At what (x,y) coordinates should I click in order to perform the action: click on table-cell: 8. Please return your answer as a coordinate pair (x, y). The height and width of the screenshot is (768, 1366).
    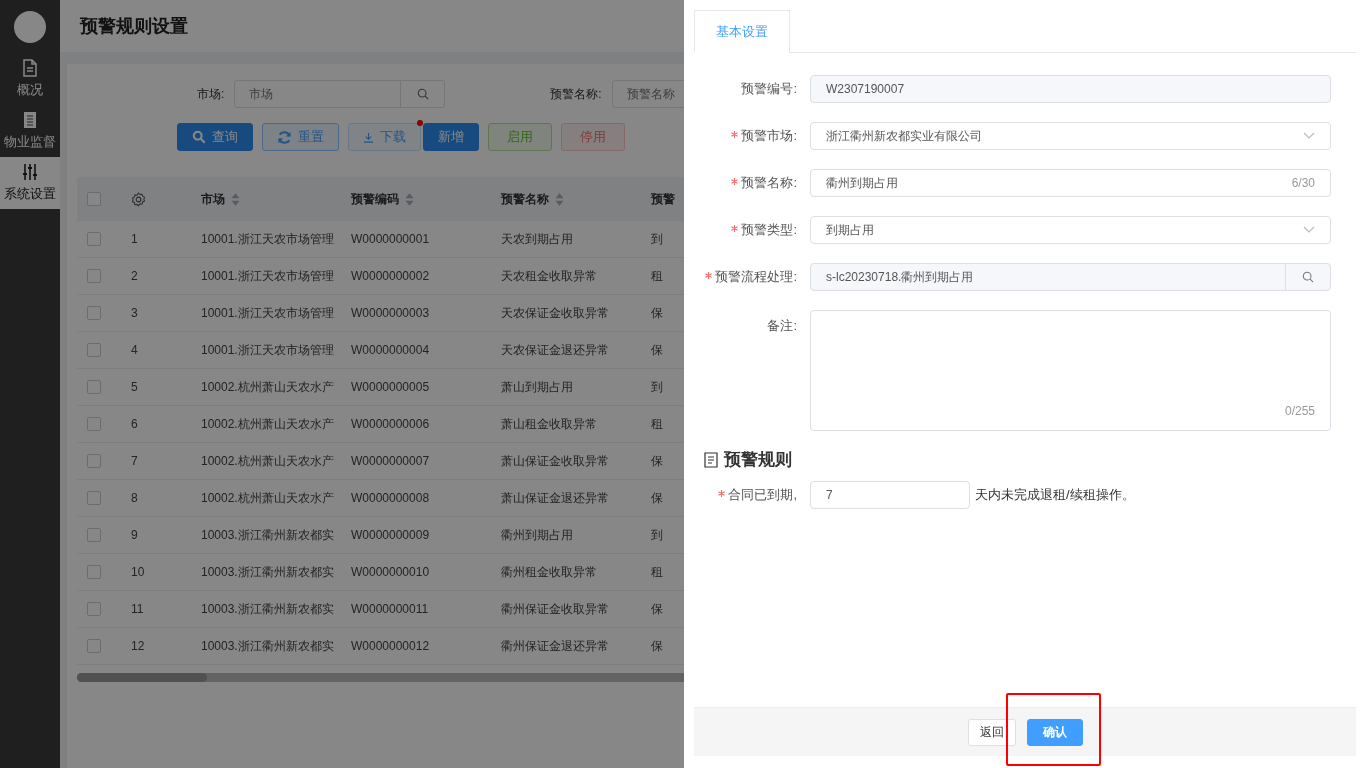
    Looking at the image, I should click on (134, 498).